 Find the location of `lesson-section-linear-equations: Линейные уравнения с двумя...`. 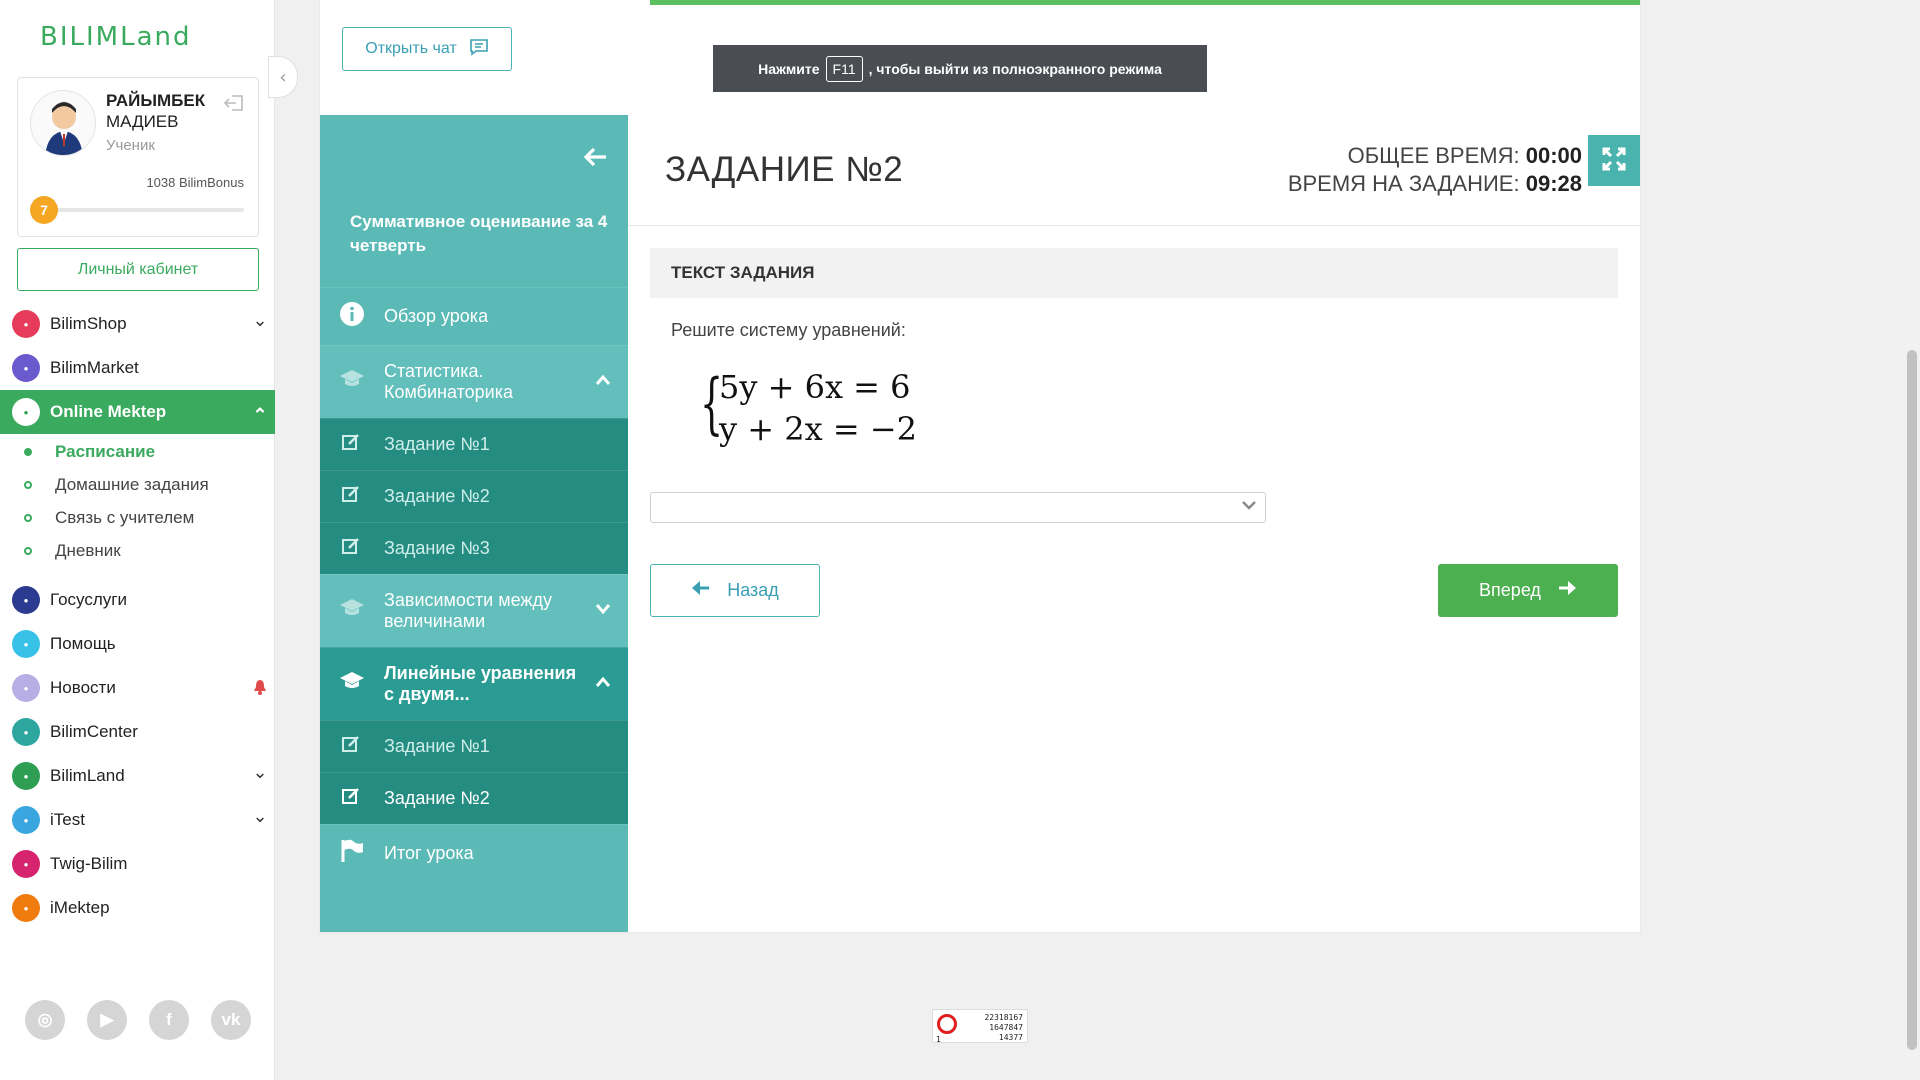

lesson-section-linear-equations: Линейные уравнения с двумя... is located at coordinates (474, 683).